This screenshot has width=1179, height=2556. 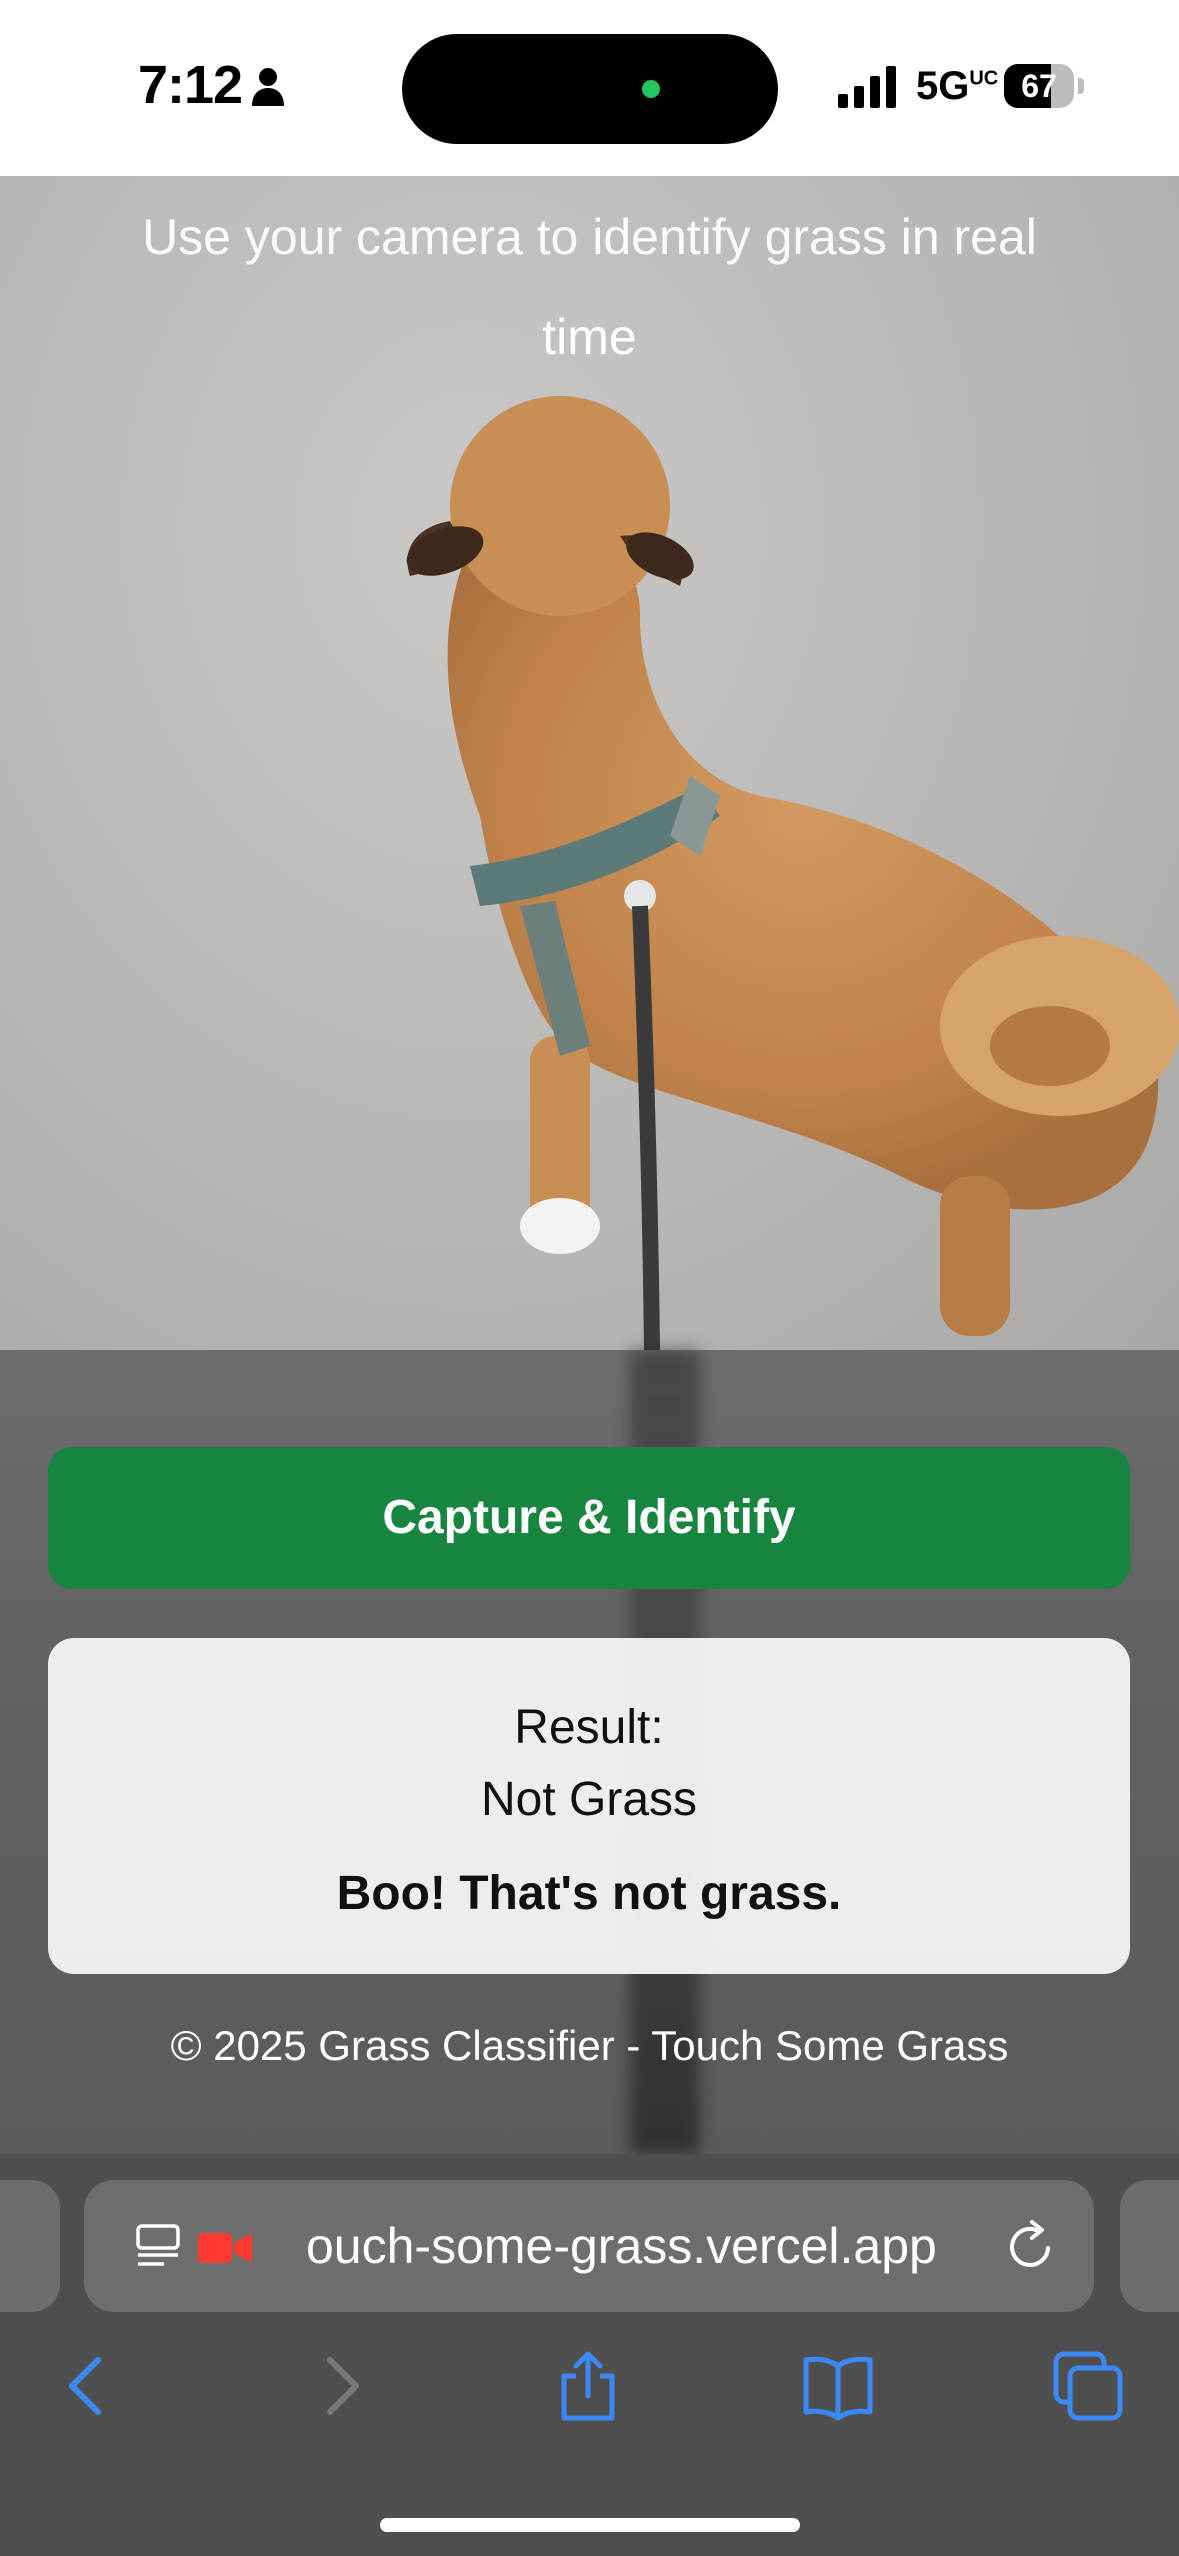 What do you see at coordinates (158, 2246) in the screenshot?
I see `reader-icon` at bounding box center [158, 2246].